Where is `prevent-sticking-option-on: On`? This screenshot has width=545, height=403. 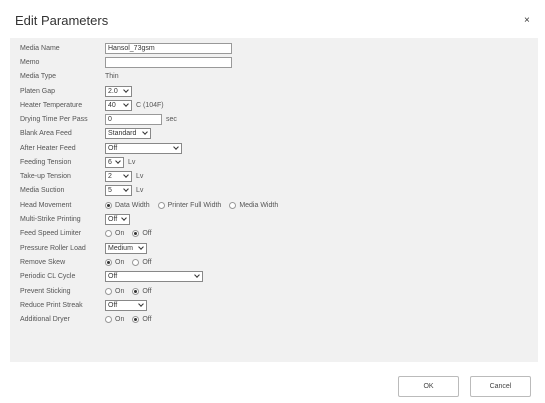 prevent-sticking-option-on: On is located at coordinates (115, 291).